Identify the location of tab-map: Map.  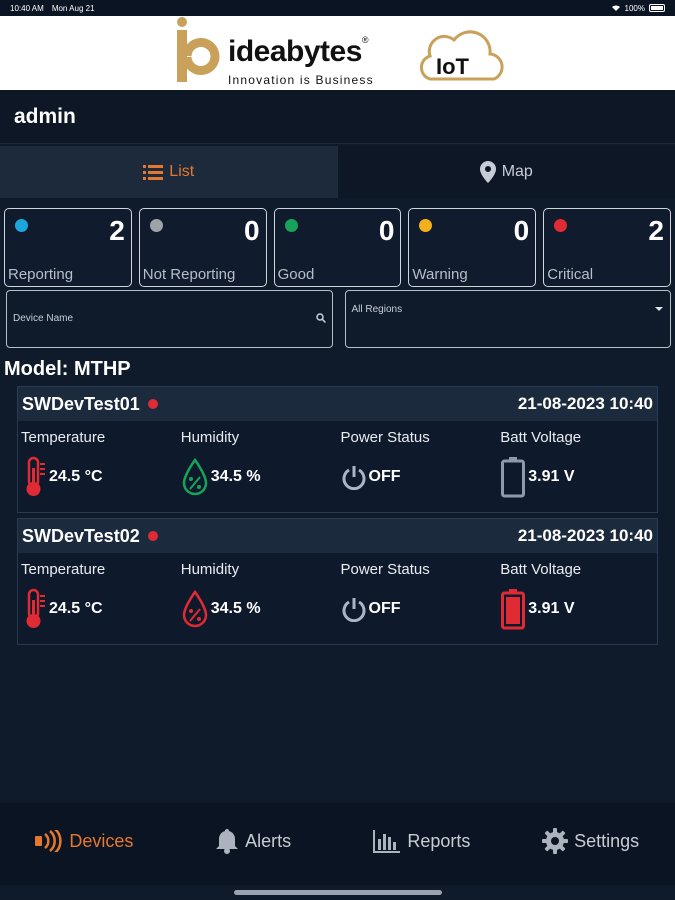
(506, 172).